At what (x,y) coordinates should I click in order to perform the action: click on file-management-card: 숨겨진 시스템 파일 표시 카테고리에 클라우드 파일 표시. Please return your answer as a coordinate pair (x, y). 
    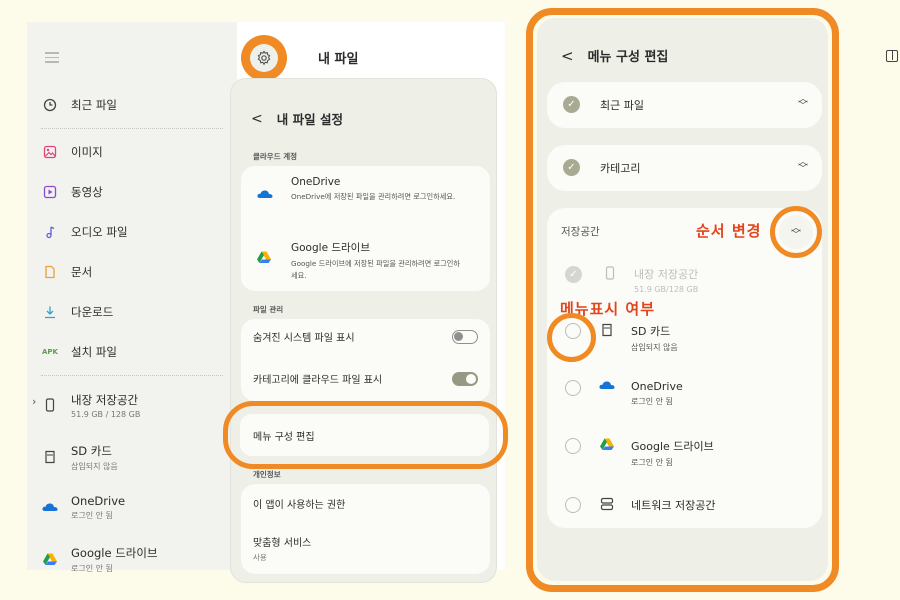
    Looking at the image, I should click on (365, 360).